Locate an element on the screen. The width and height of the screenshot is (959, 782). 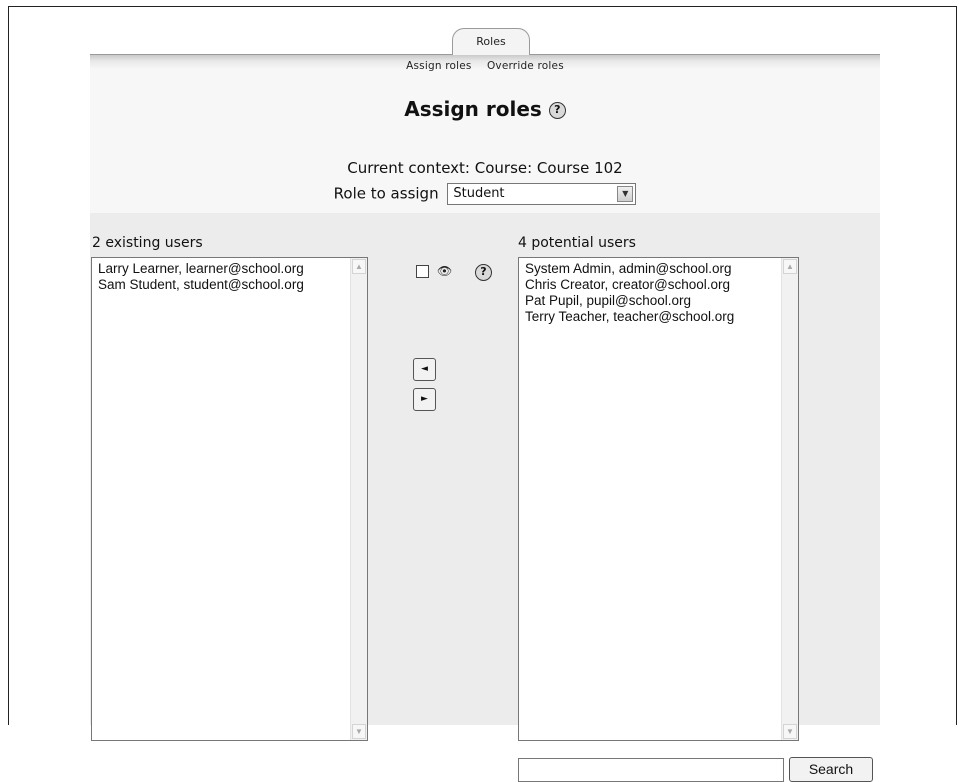
list-item: Sam Student, student@school.org is located at coordinates (220, 285).